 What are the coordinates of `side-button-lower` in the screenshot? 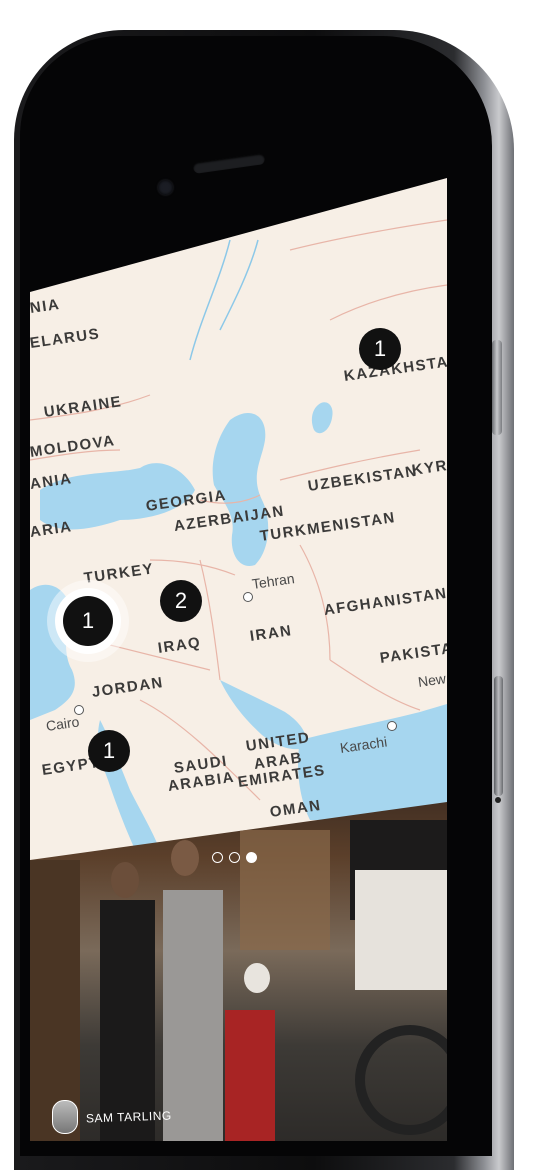 It's located at (498, 736).